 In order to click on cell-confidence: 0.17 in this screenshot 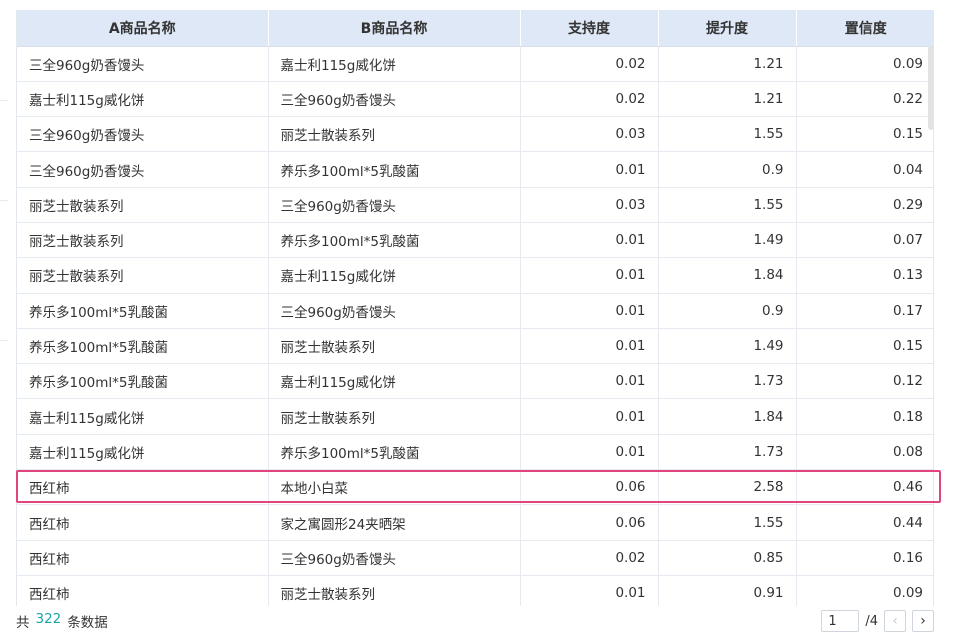, I will do `click(864, 311)`.